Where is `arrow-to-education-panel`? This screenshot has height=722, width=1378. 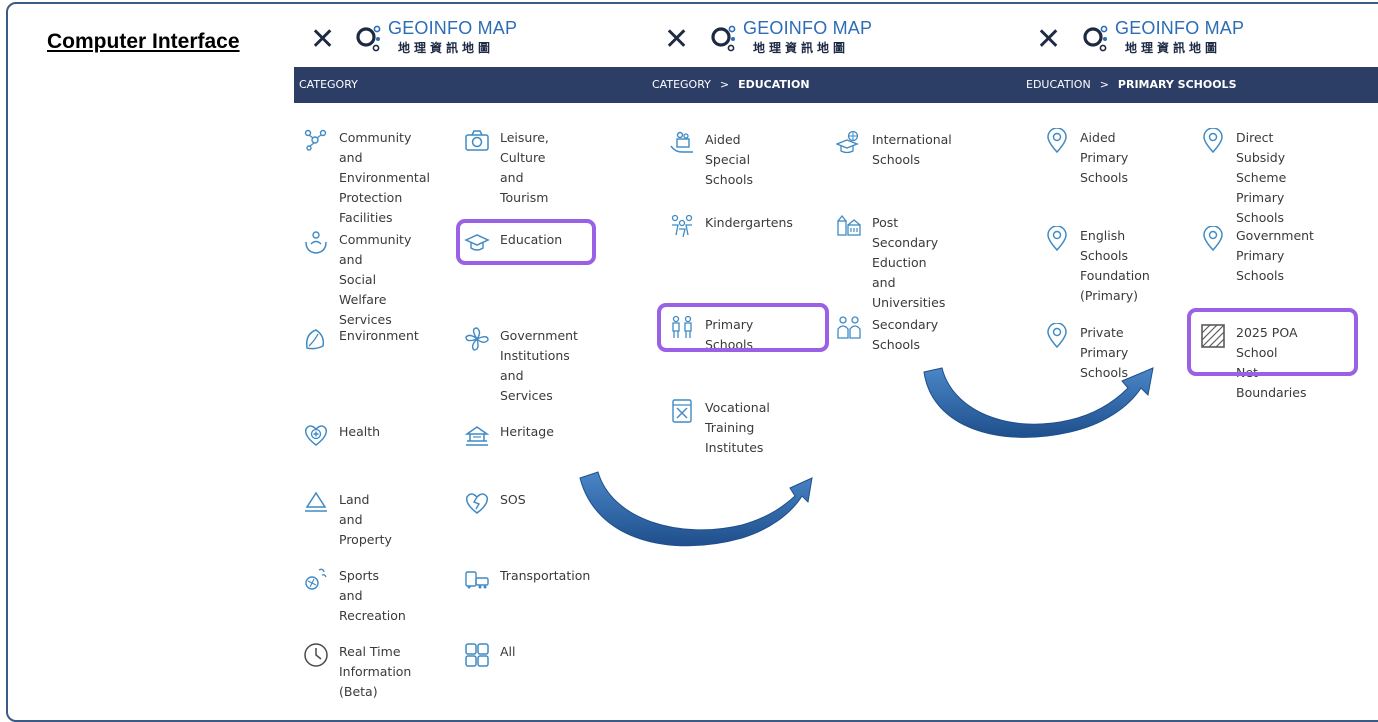 arrow-to-education-panel is located at coordinates (696, 509).